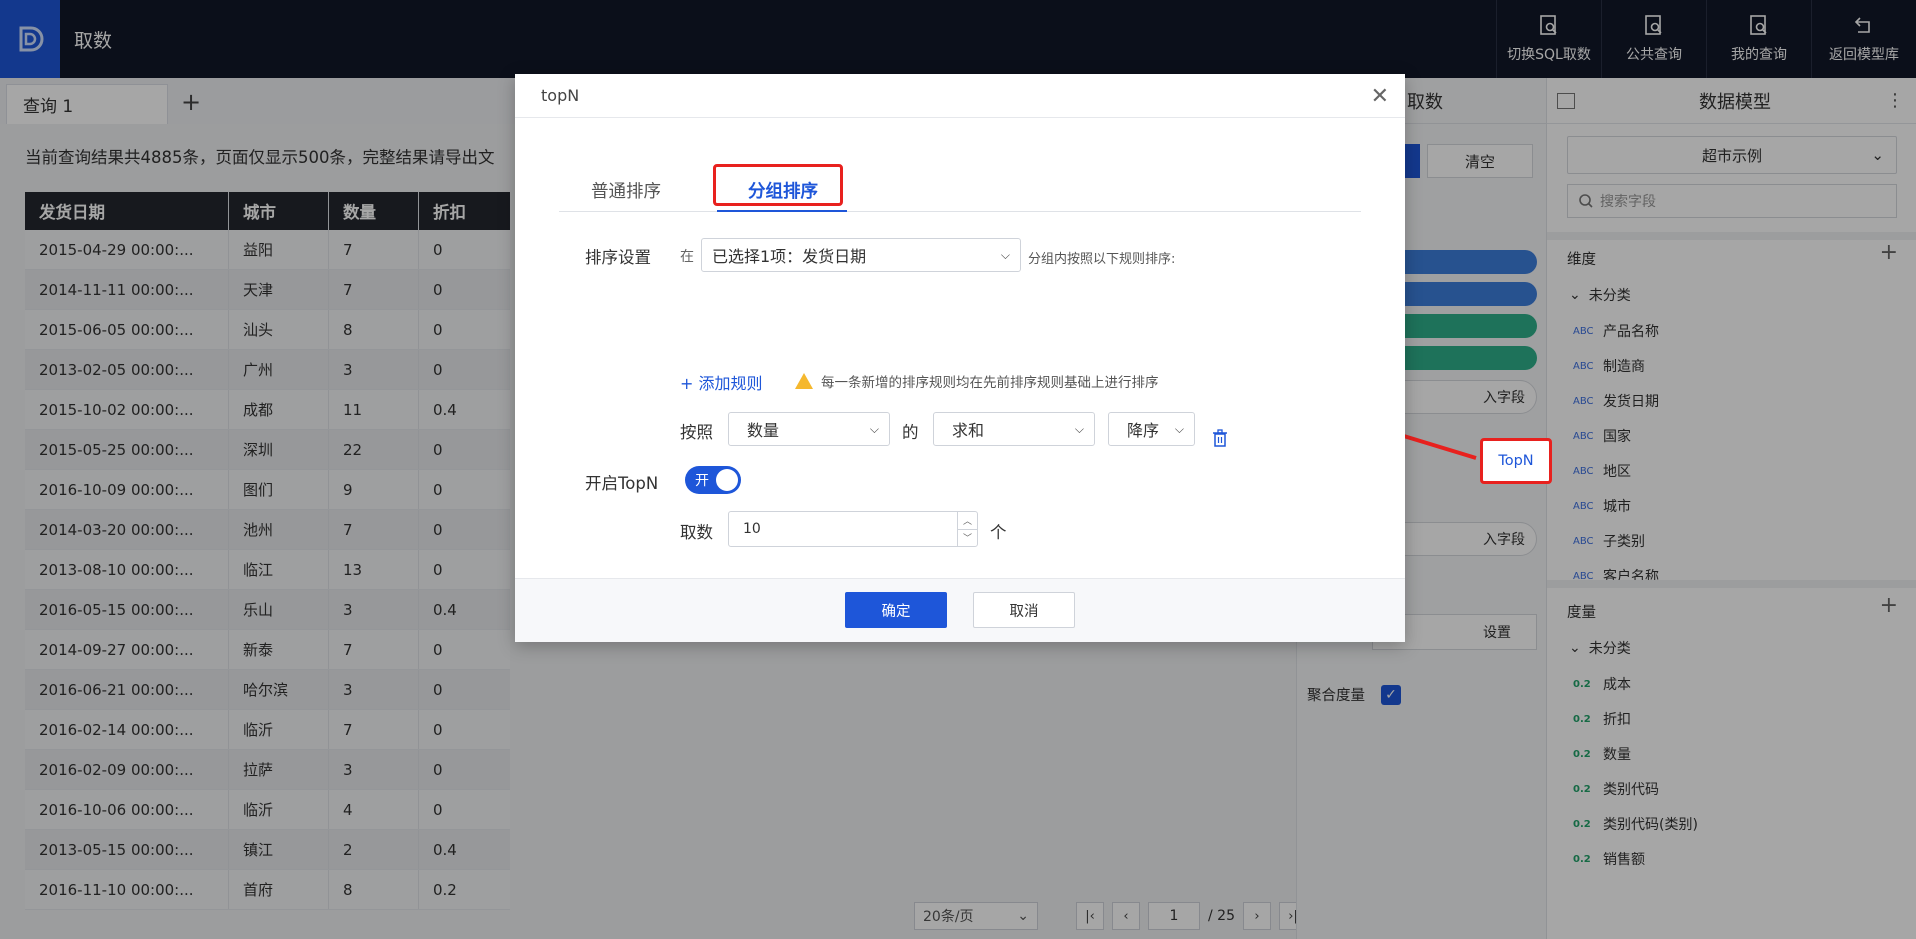 The height and width of the screenshot is (939, 1916). What do you see at coordinates (713, 480) in the screenshot?
I see `enable-topn-toggle: 开` at bounding box center [713, 480].